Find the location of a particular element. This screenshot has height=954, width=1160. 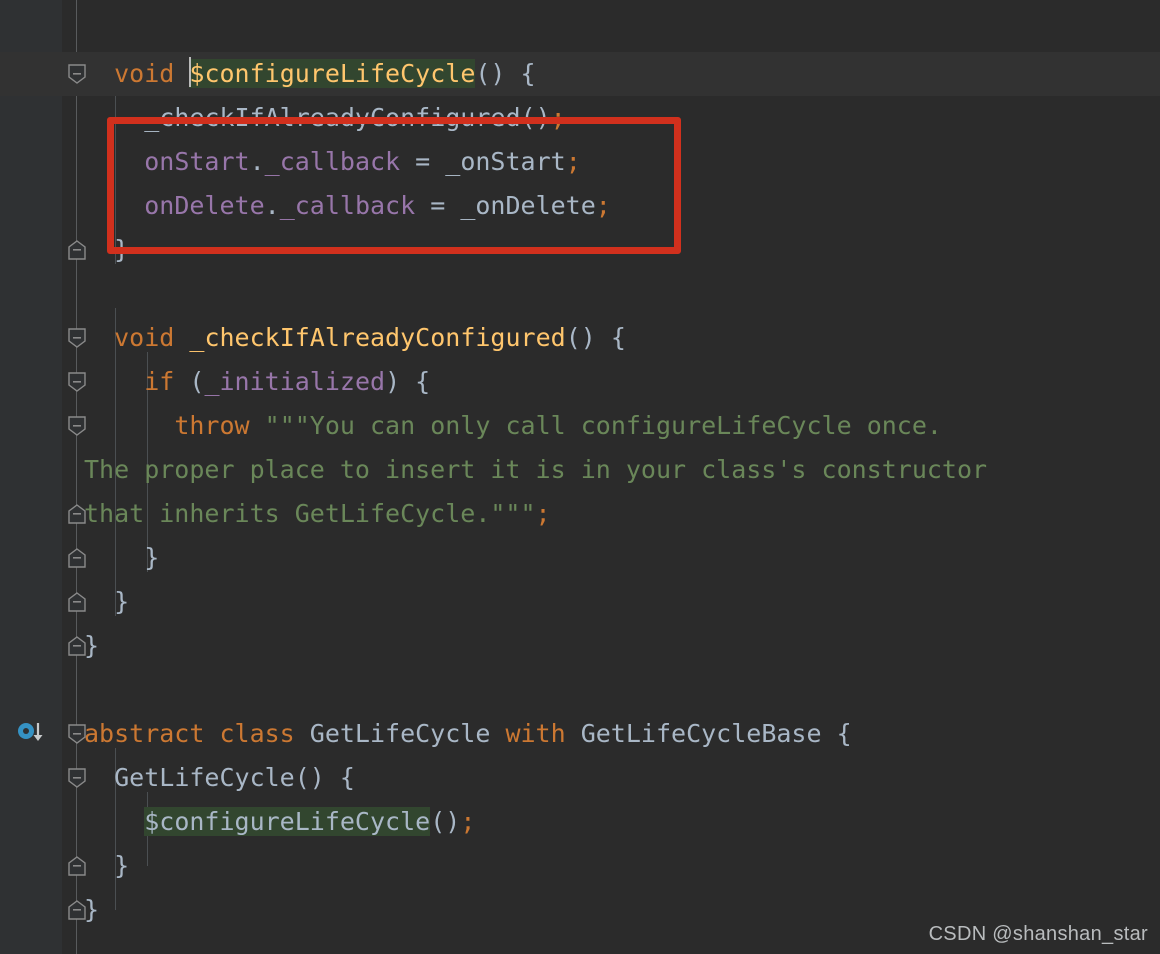

code-line: void $configureLifeCycle() { is located at coordinates (580, 74).